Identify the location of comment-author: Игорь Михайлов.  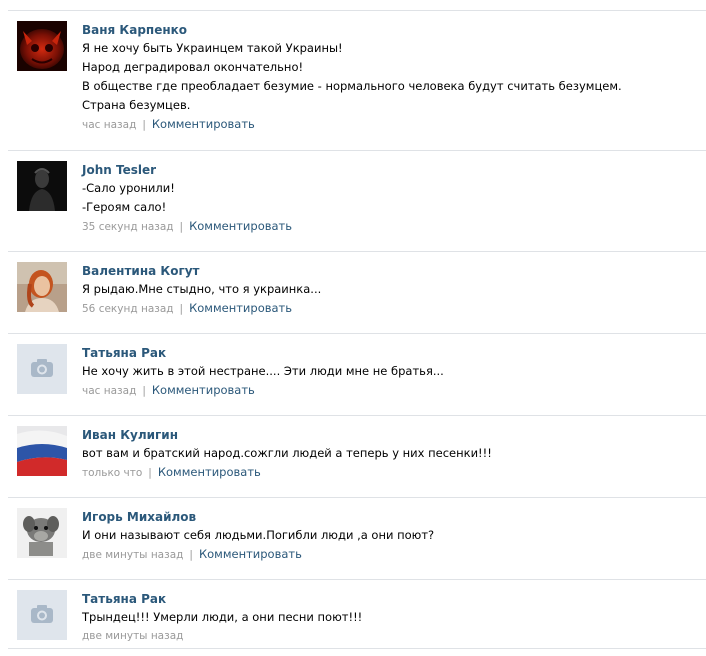
(389, 517).